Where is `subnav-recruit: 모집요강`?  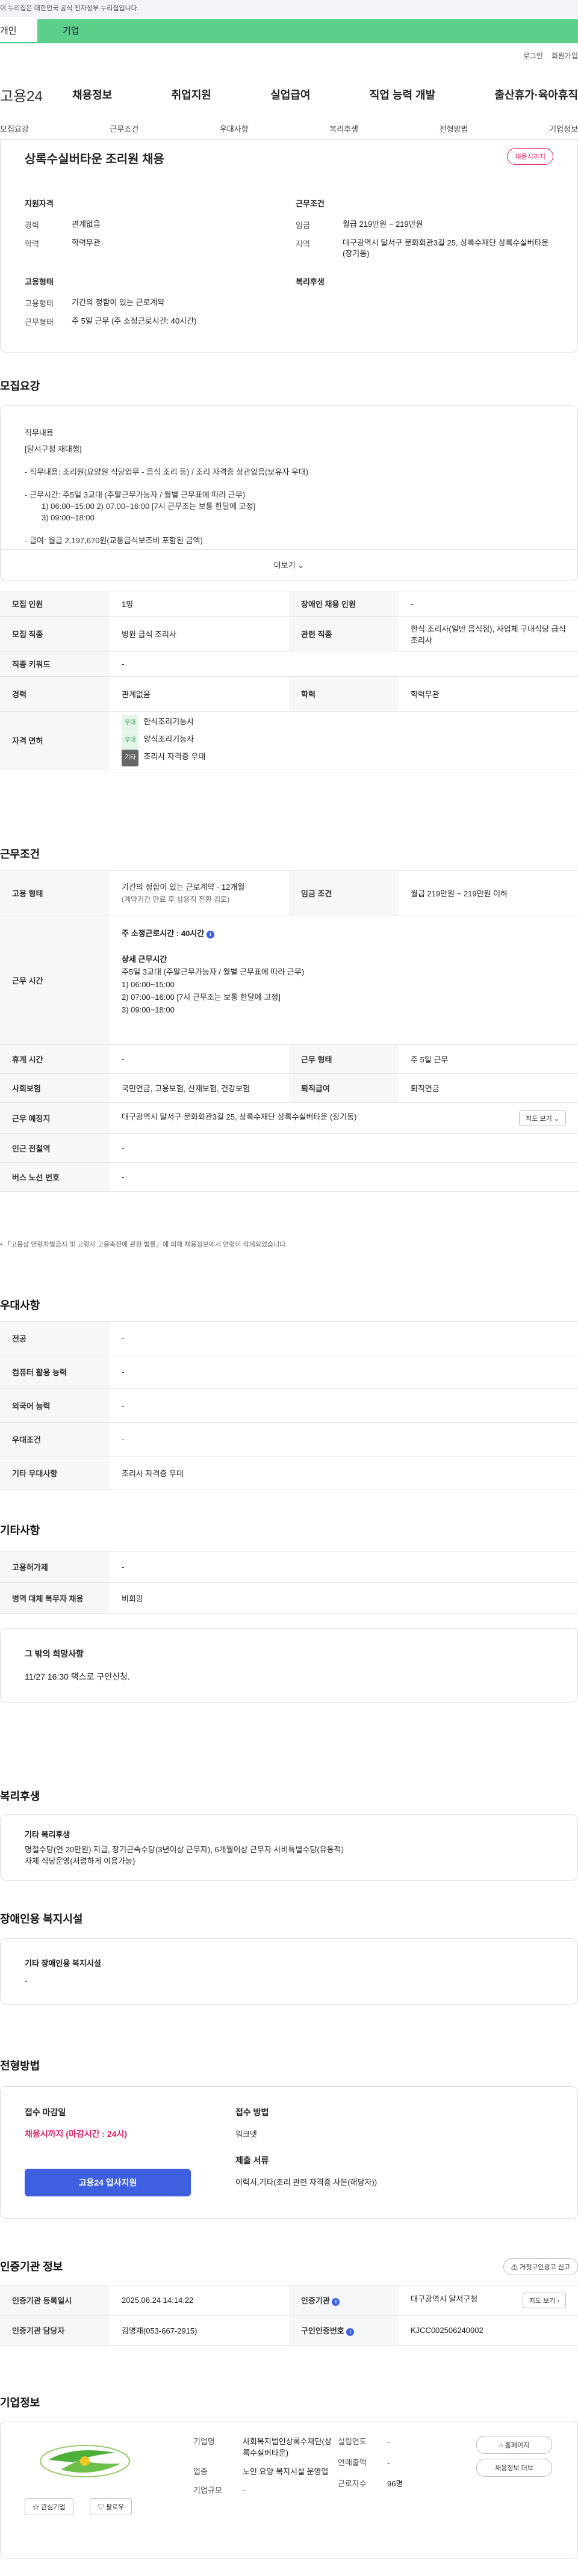 subnav-recruit: 모집요강 is located at coordinates (14, 128).